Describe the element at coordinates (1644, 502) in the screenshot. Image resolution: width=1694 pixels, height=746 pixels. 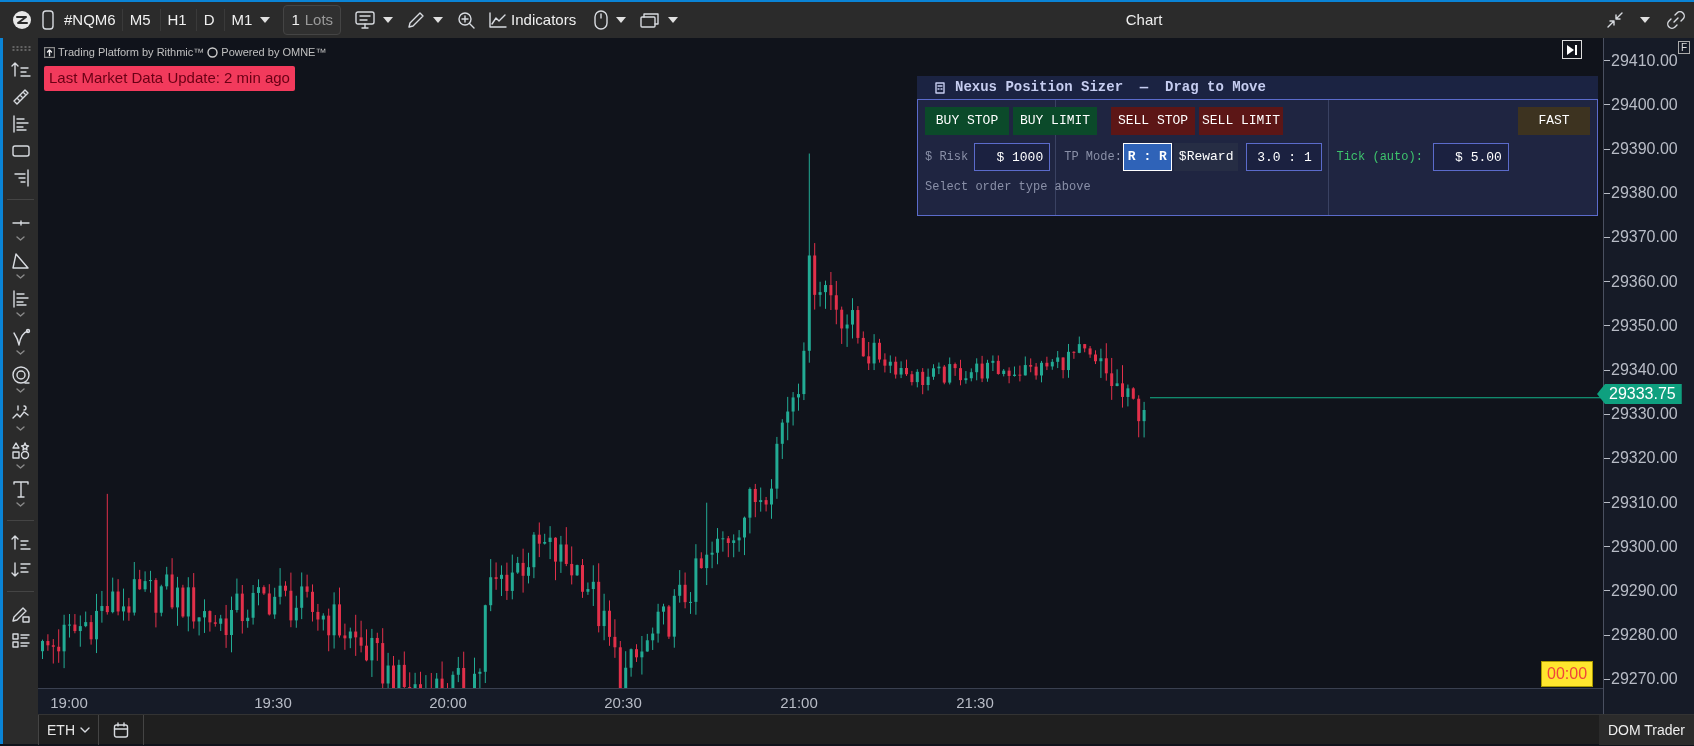
I see `price-axis-label: 29310.00` at that location.